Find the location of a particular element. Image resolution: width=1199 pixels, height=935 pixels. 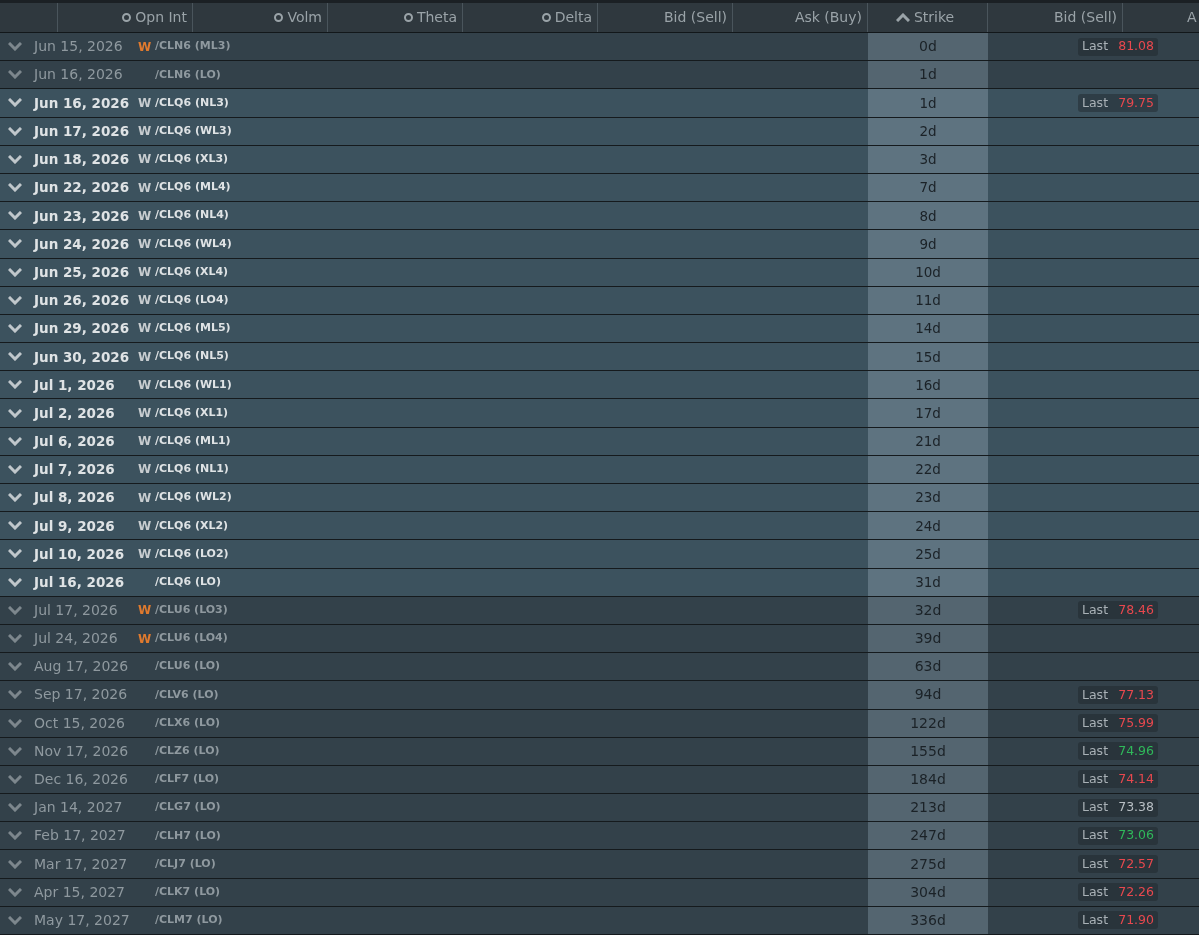

column-header: Ask (Buy) is located at coordinates (828, 17).